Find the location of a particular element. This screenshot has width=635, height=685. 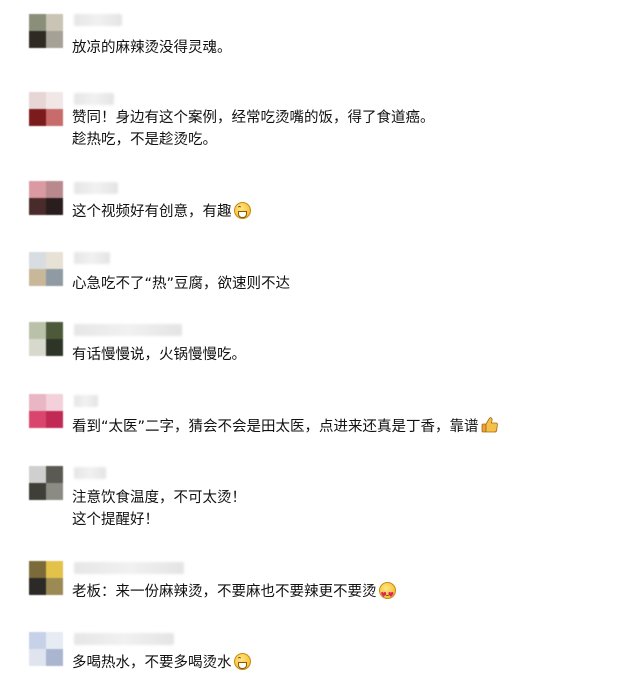

comment-text: 有话慢慢说，火锅慢慢吃。 is located at coordinates (159, 355).